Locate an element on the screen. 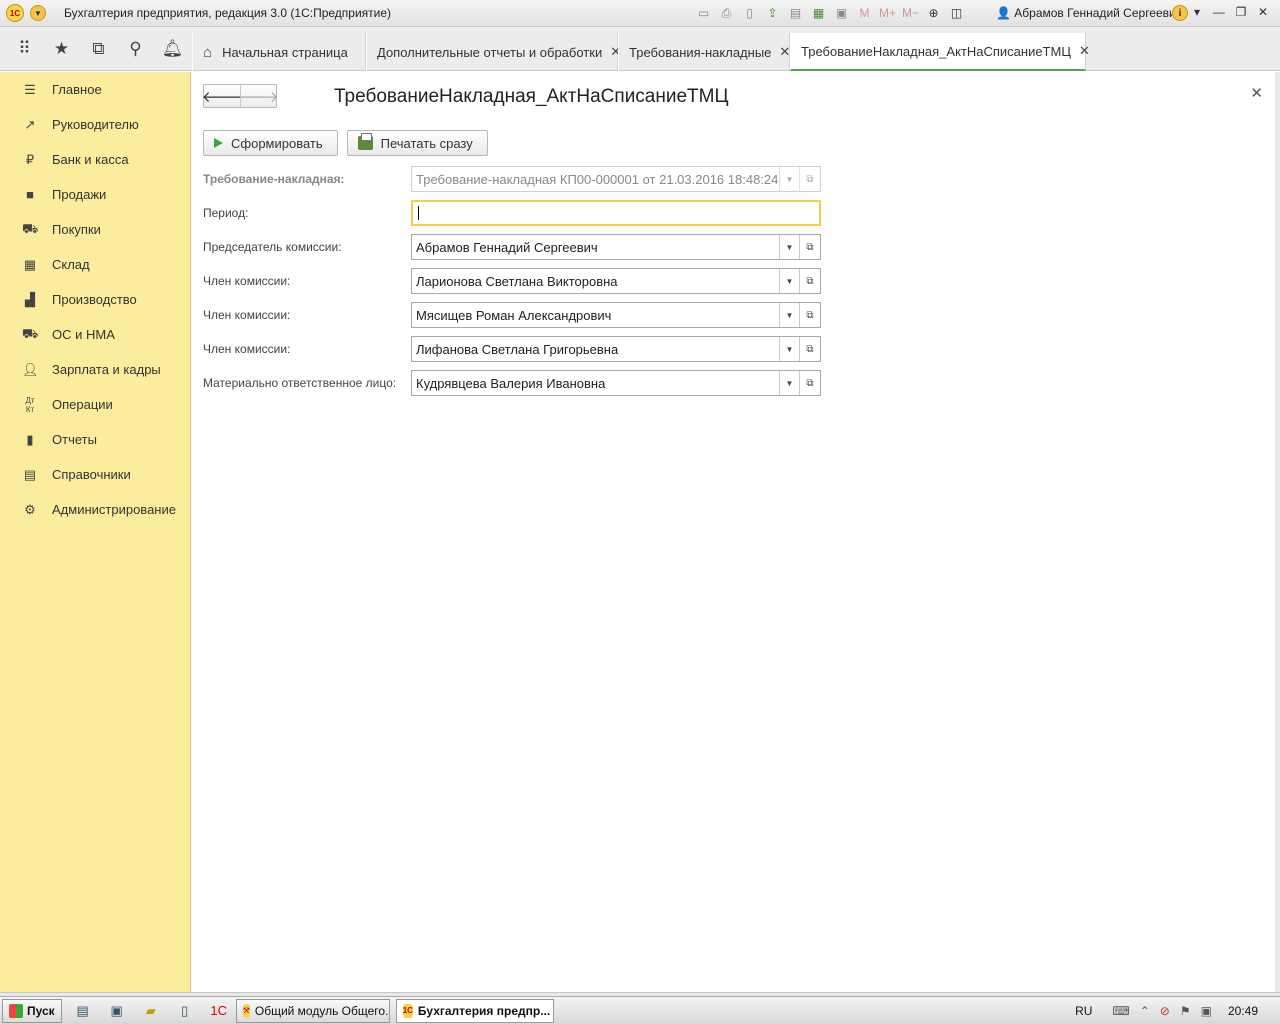  sidebar-item-sales: ■ Продажи is located at coordinates (97, 194).